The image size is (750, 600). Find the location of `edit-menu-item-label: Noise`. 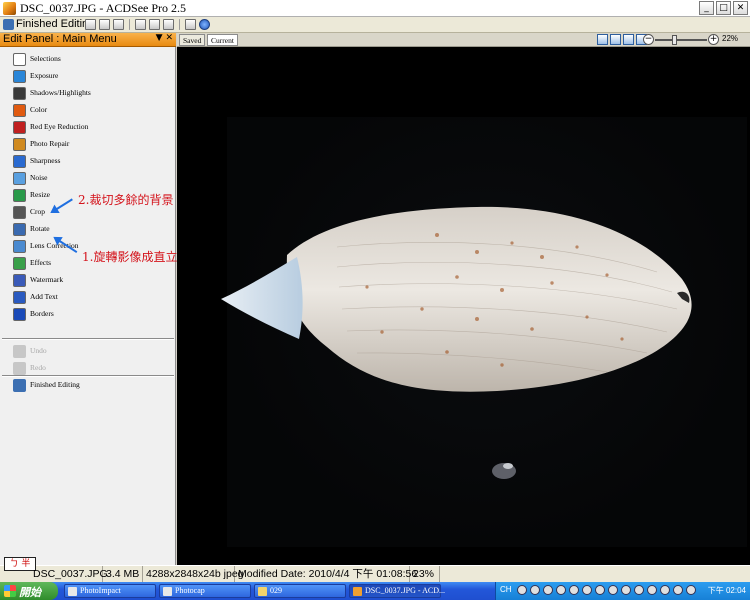

edit-menu-item-label: Noise is located at coordinates (39, 177).